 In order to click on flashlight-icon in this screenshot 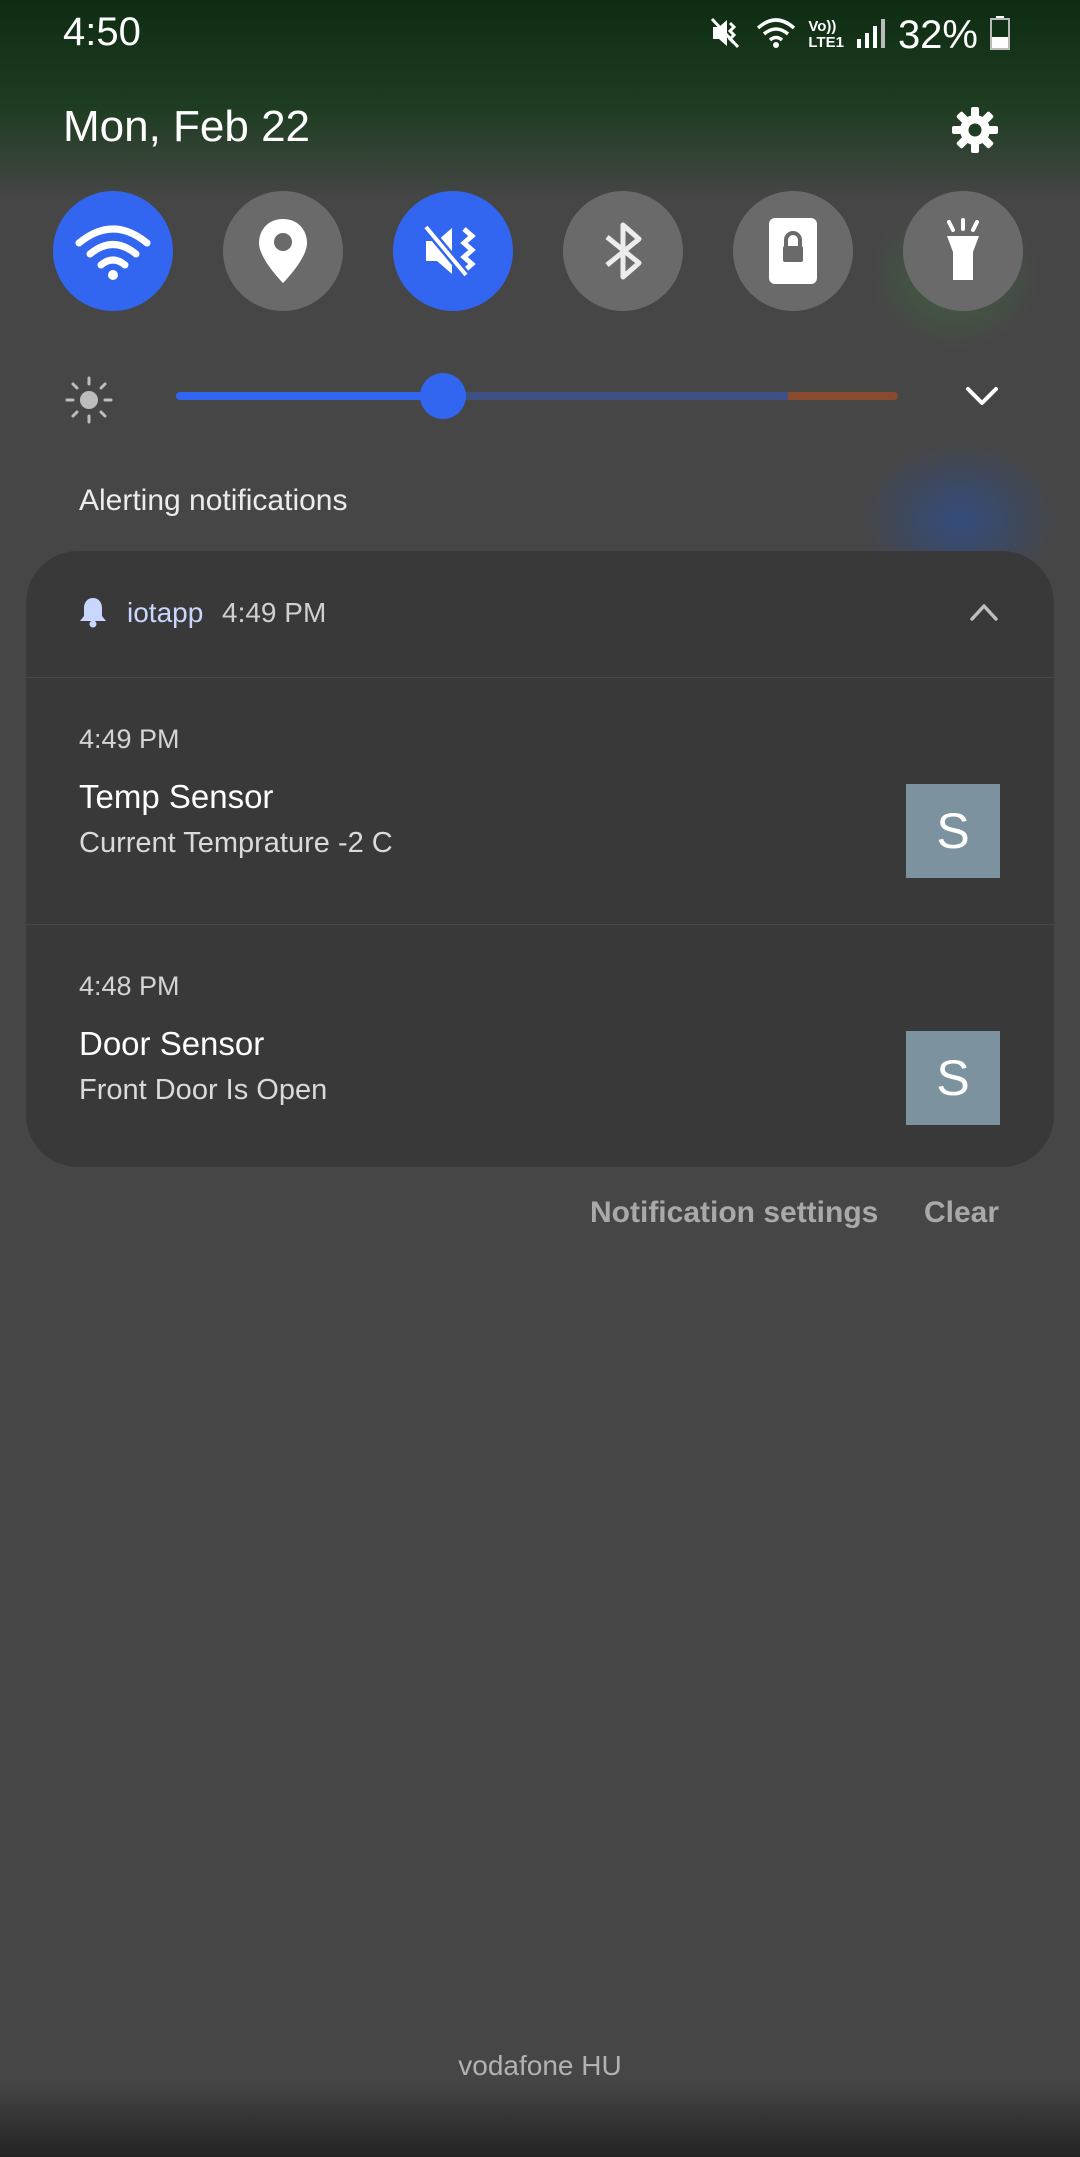, I will do `click(963, 249)`.